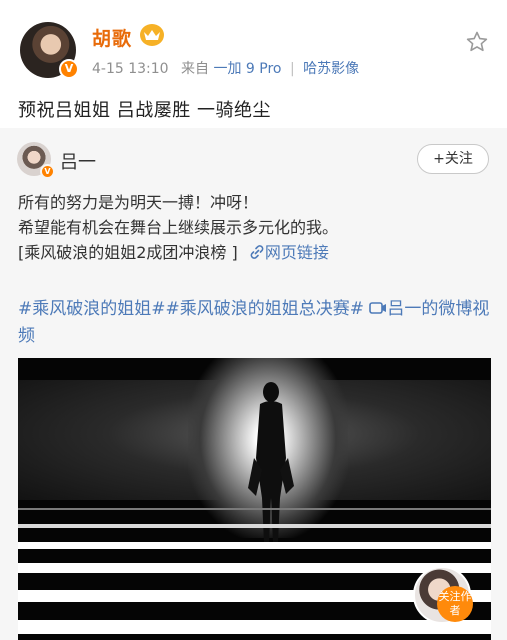  I want to click on follow-button: +关注, so click(453, 159).